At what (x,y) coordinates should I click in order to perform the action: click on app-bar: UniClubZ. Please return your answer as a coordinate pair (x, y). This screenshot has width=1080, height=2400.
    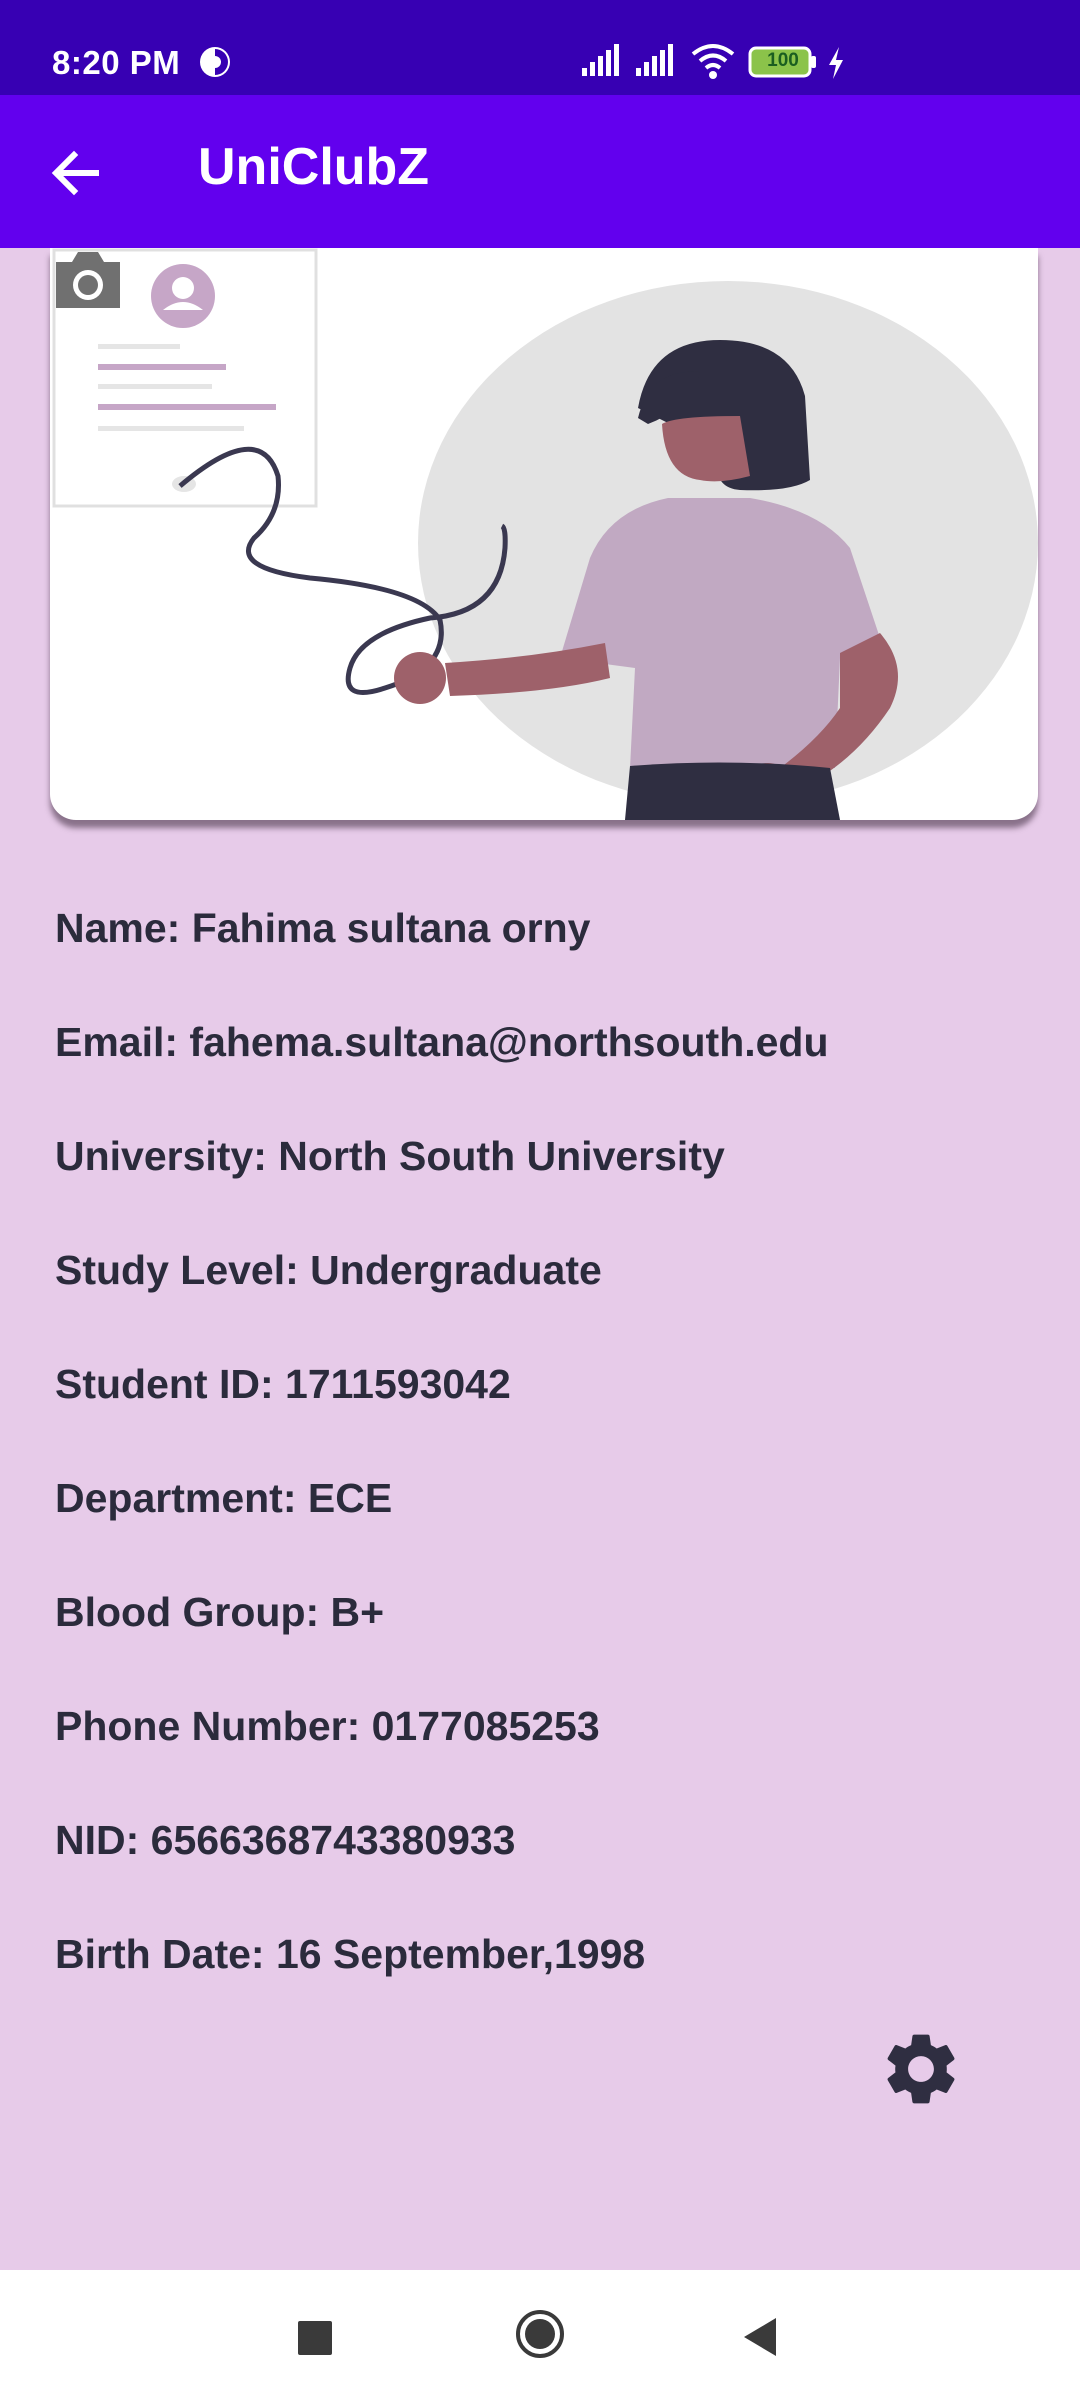
    Looking at the image, I should click on (540, 171).